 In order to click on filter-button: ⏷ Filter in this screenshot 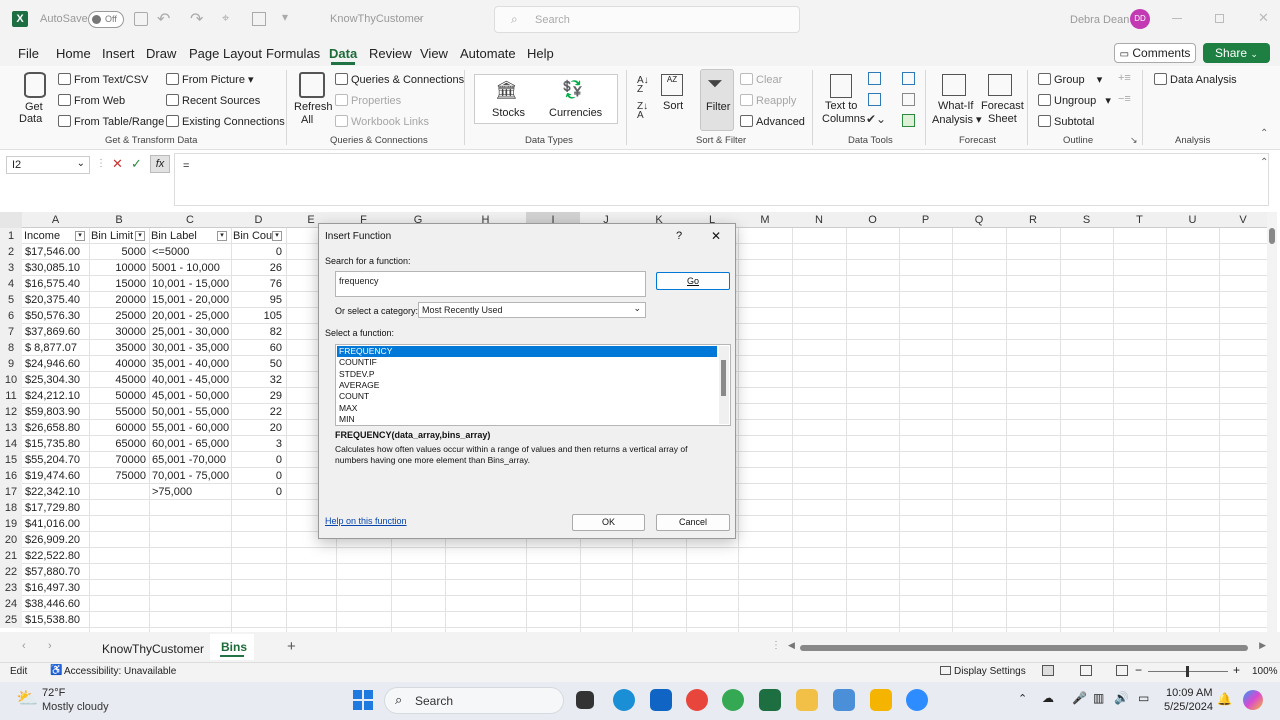, I will do `click(717, 100)`.